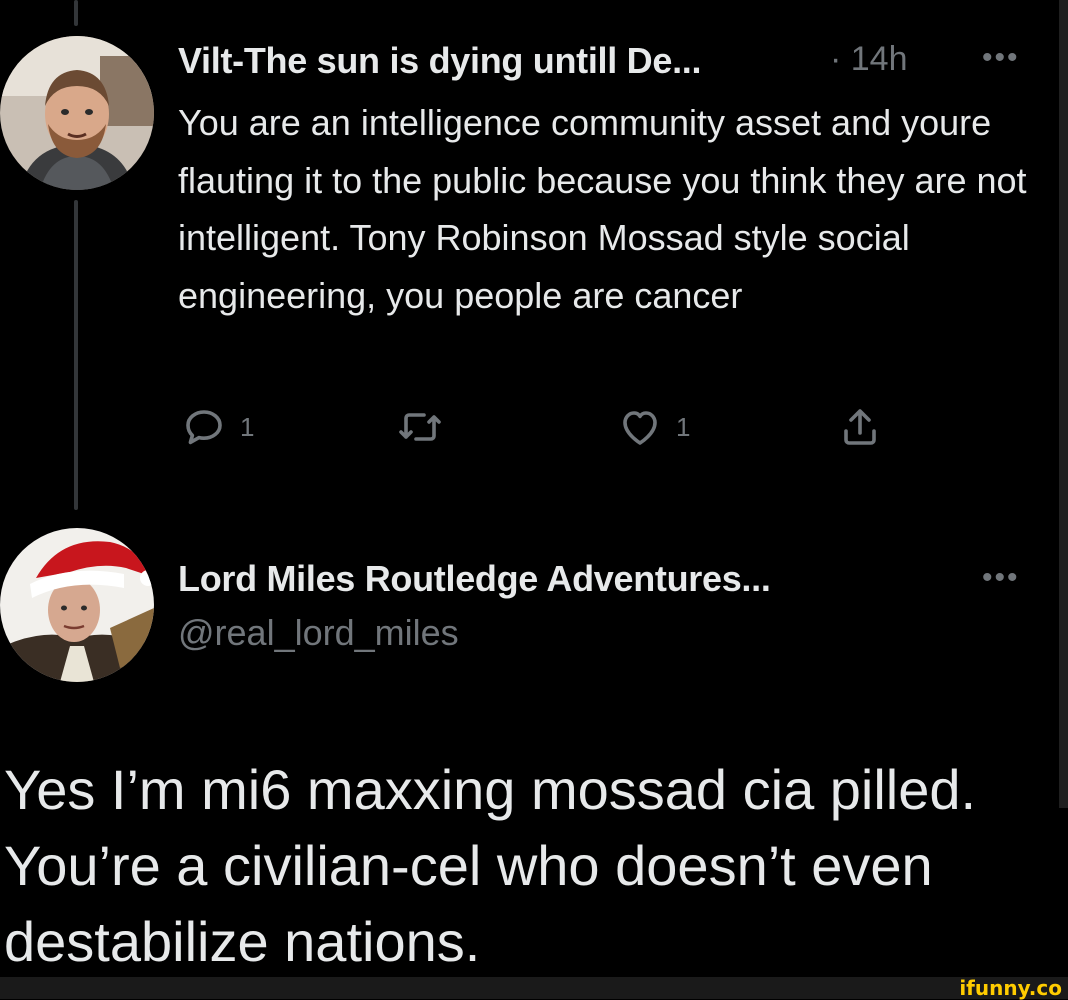  I want to click on like-button: 1, so click(653, 427).